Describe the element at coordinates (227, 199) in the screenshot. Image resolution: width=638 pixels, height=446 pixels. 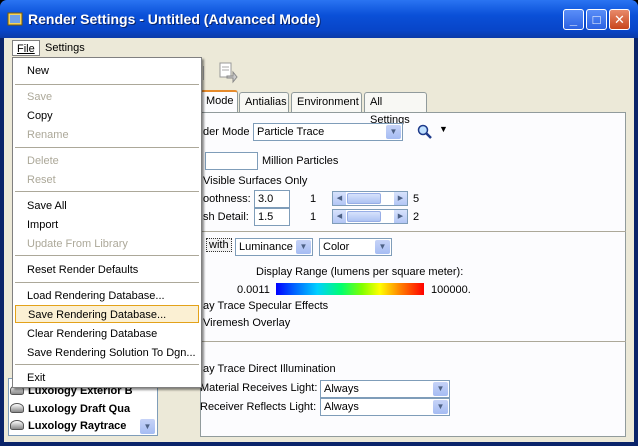
I see `smoothness-label: oothness:` at that location.